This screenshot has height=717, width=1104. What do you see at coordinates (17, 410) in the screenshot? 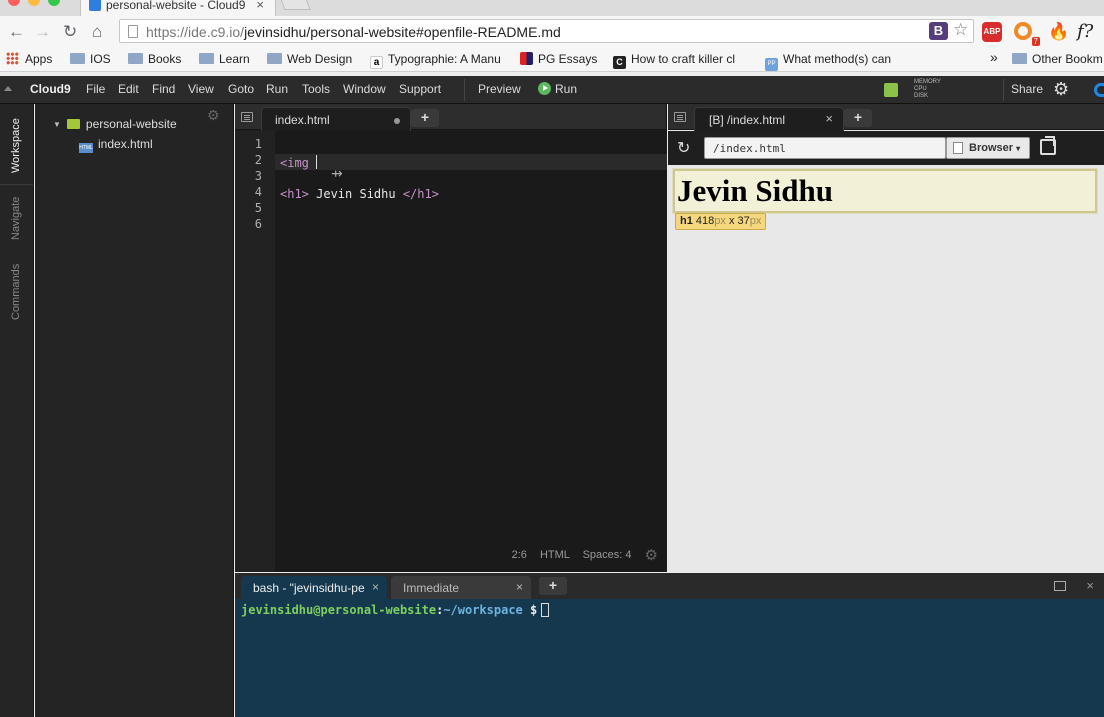
I see `side-panel-tabs: Workspace Navigate Commands` at bounding box center [17, 410].